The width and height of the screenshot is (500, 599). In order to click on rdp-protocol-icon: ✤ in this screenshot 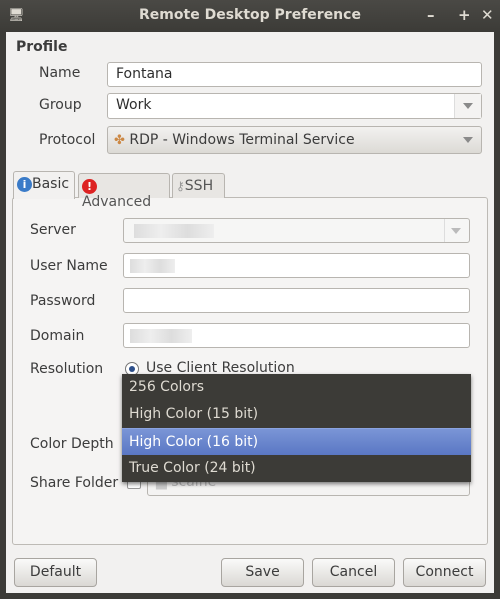, I will do `click(119, 140)`.